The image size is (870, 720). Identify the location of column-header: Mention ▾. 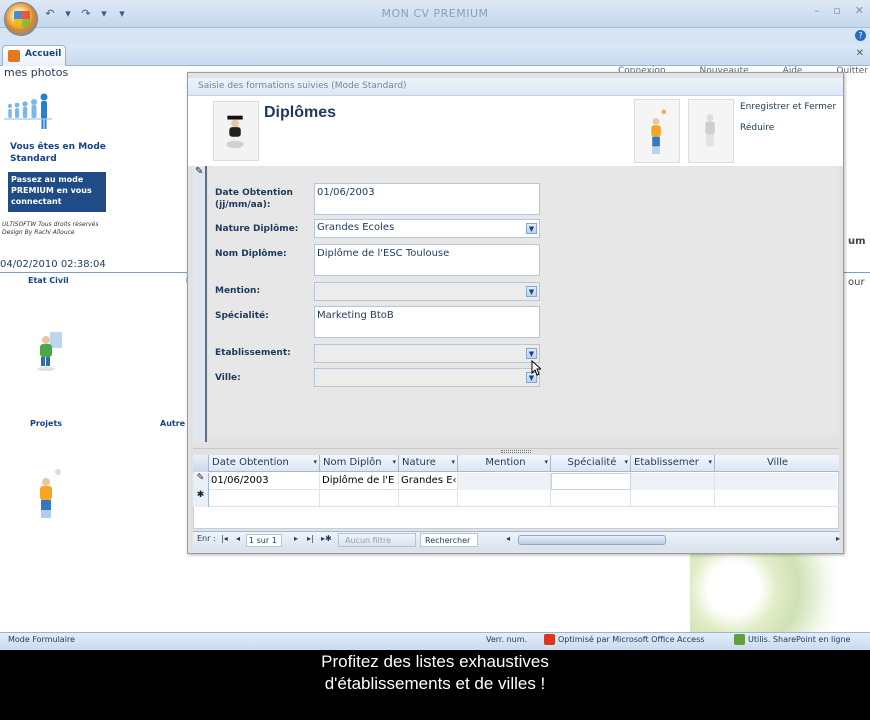
(504, 463).